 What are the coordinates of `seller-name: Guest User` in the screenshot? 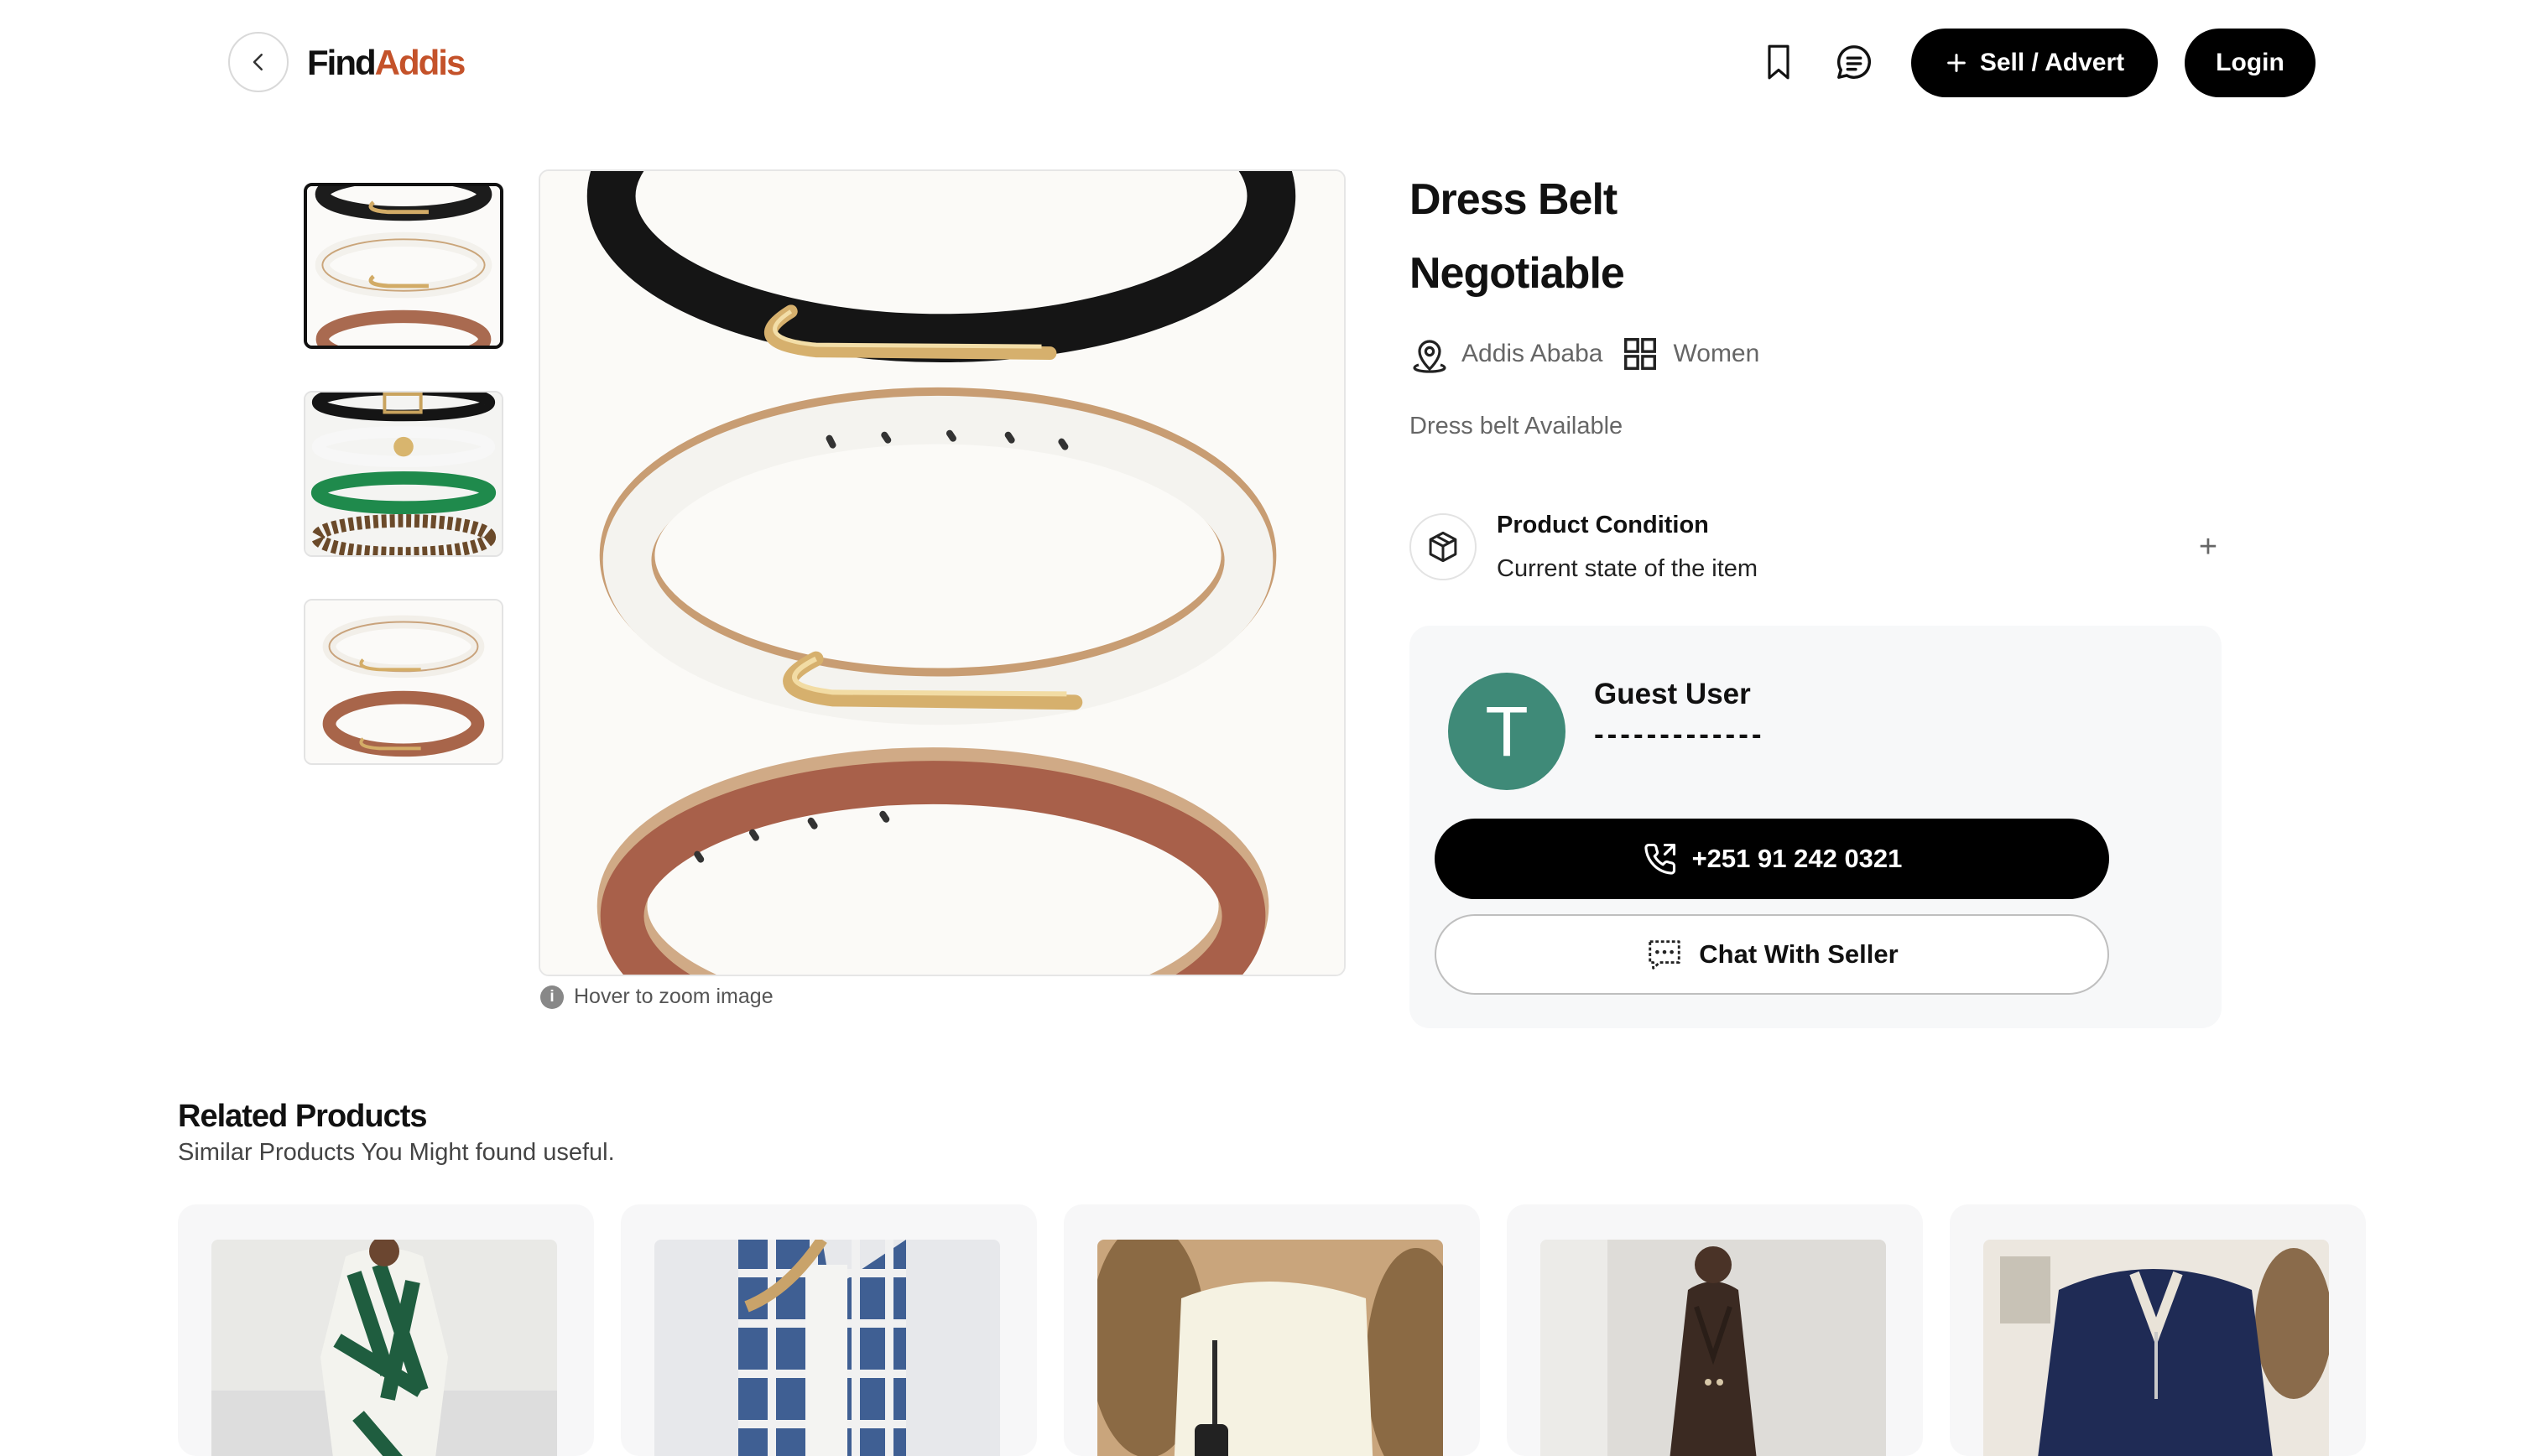 It's located at (1672, 694).